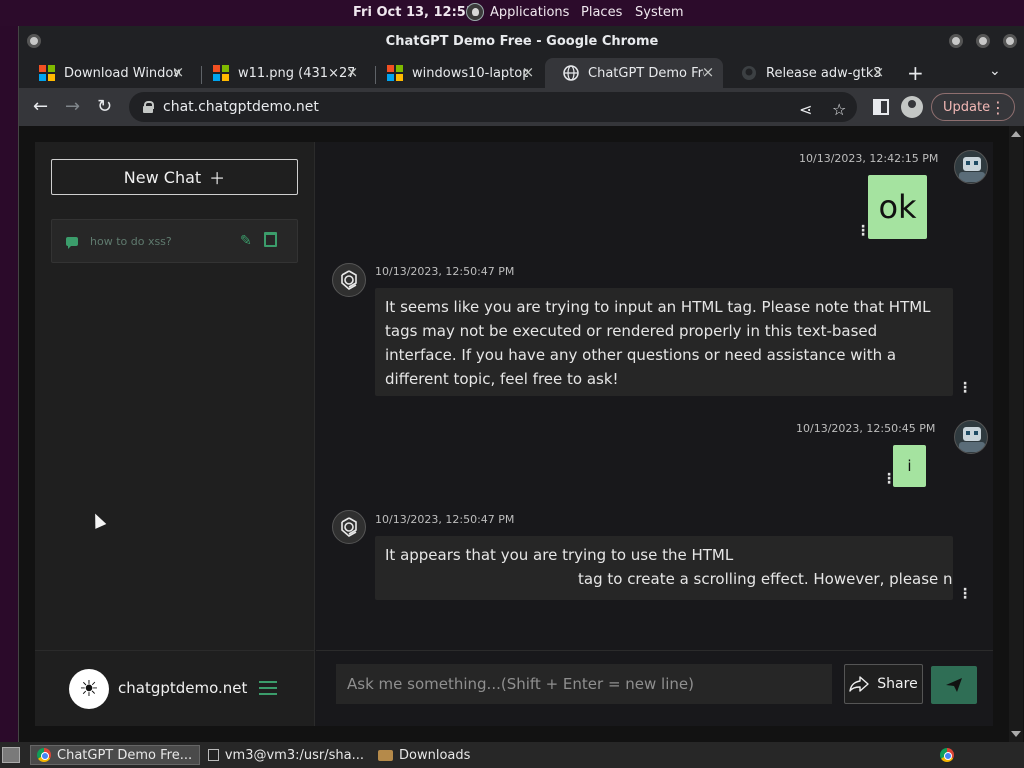 The height and width of the screenshot is (768, 1024). What do you see at coordinates (839, 109) in the screenshot?
I see `bookmark-star-icon: ☆` at bounding box center [839, 109].